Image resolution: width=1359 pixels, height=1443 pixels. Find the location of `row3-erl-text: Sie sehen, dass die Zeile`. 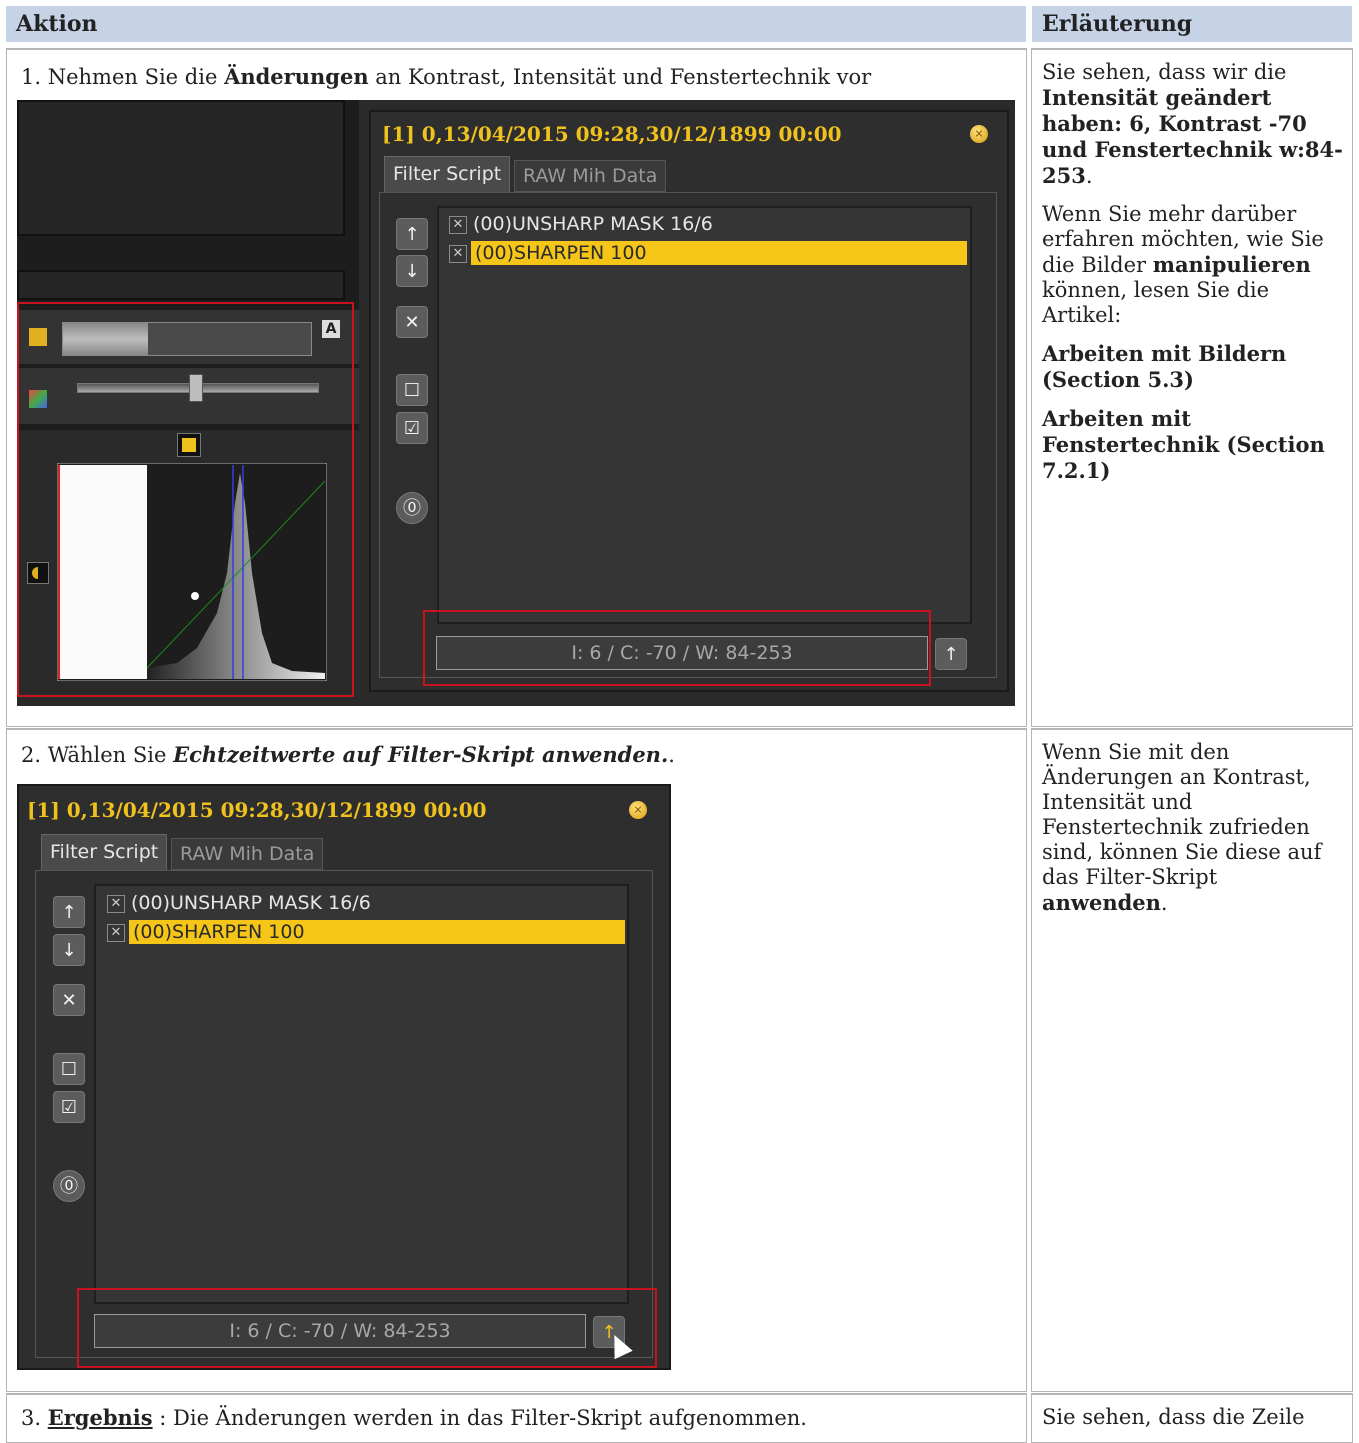

row3-erl-text: Sie sehen, dass die Zeile is located at coordinates (1173, 1417).